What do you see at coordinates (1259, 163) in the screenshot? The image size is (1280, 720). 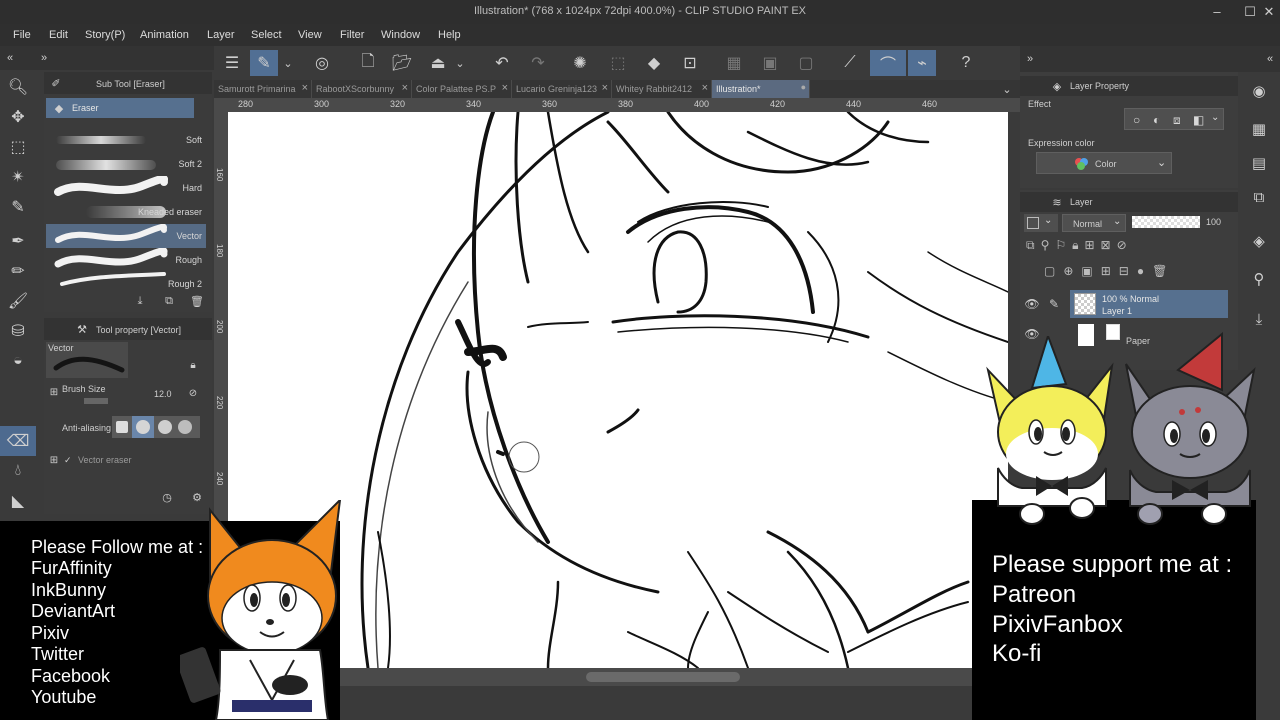 I see `timeline-icon: ▤` at bounding box center [1259, 163].